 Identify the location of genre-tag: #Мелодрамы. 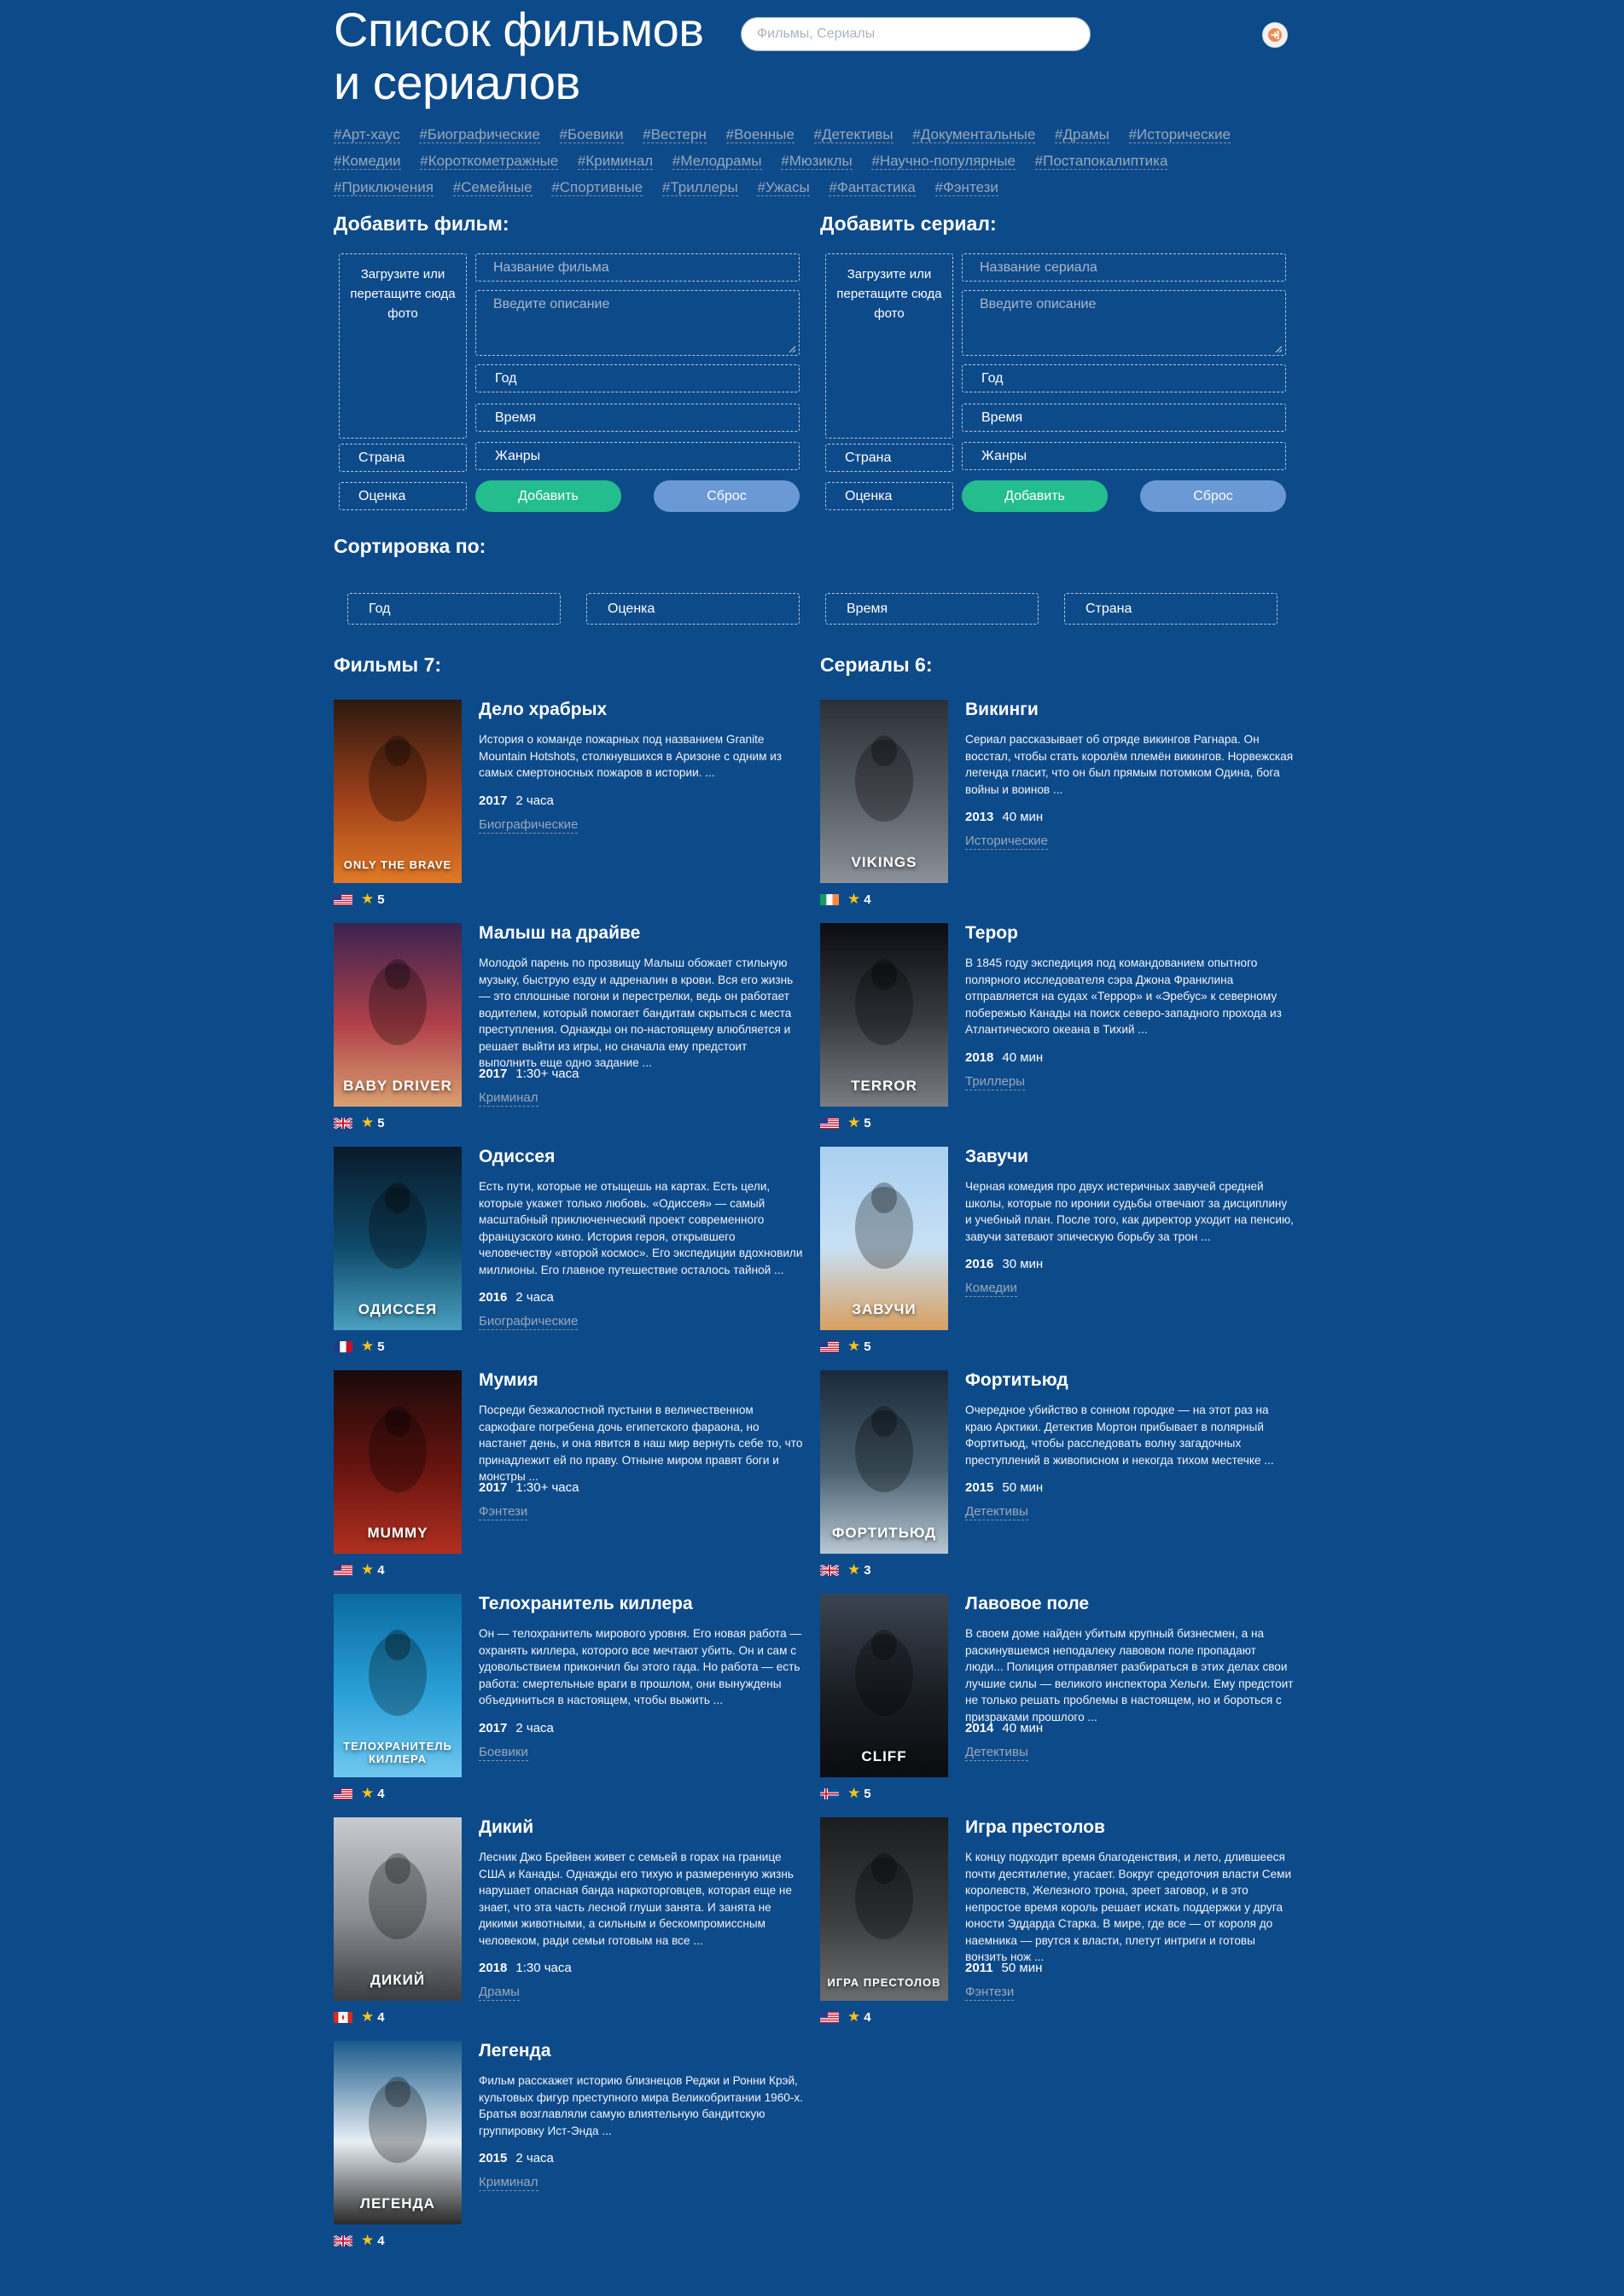
(717, 161).